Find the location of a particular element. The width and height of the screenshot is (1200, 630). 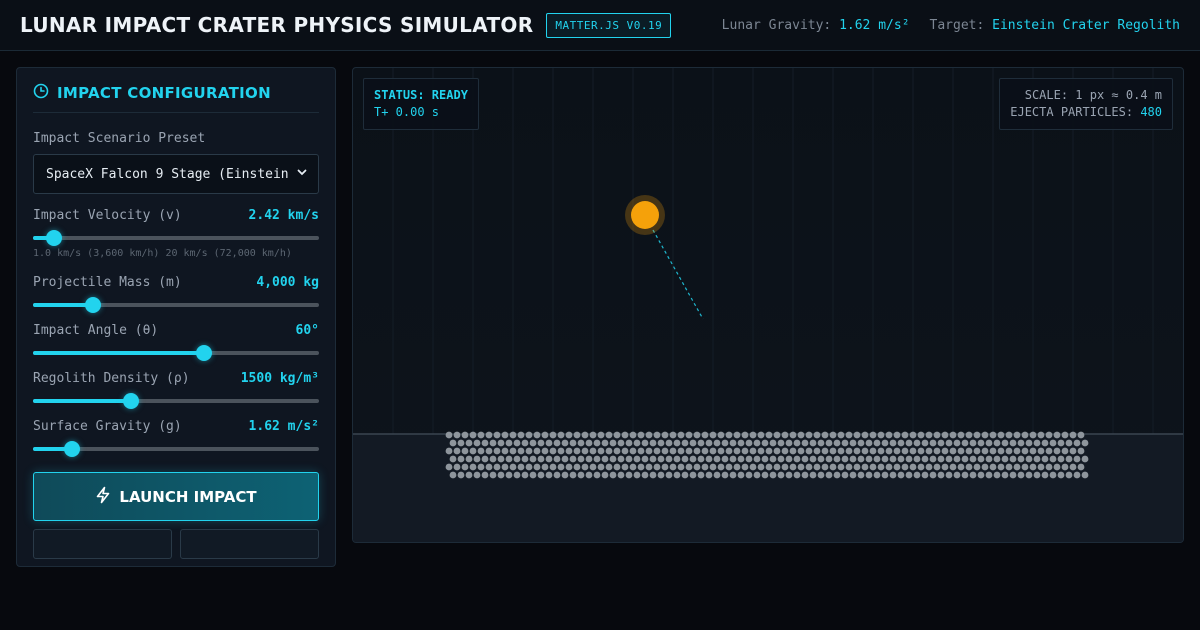

velocity-slider-thumb is located at coordinates (54, 238).